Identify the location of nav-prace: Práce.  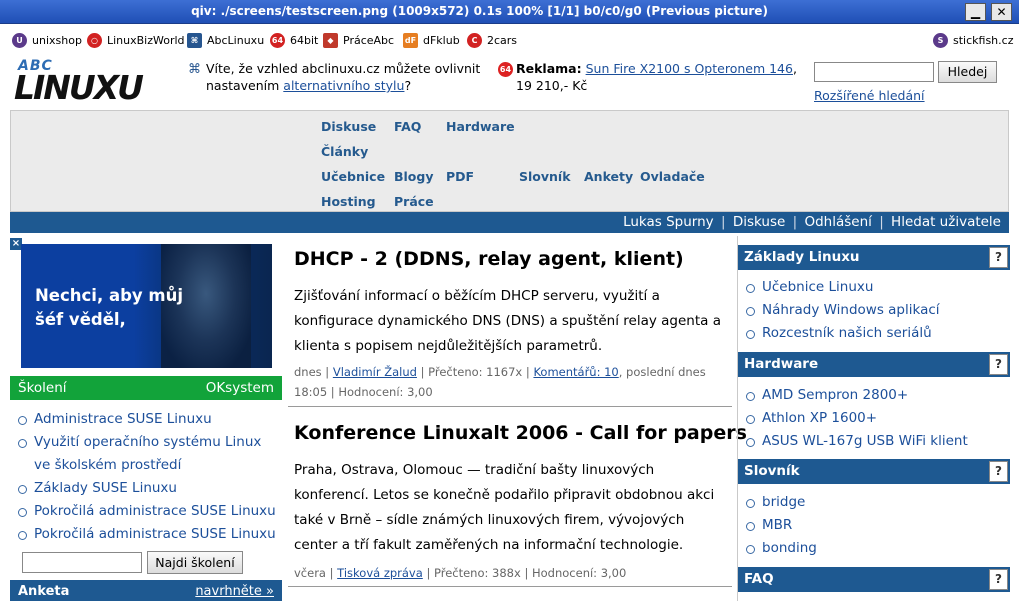
(414, 201).